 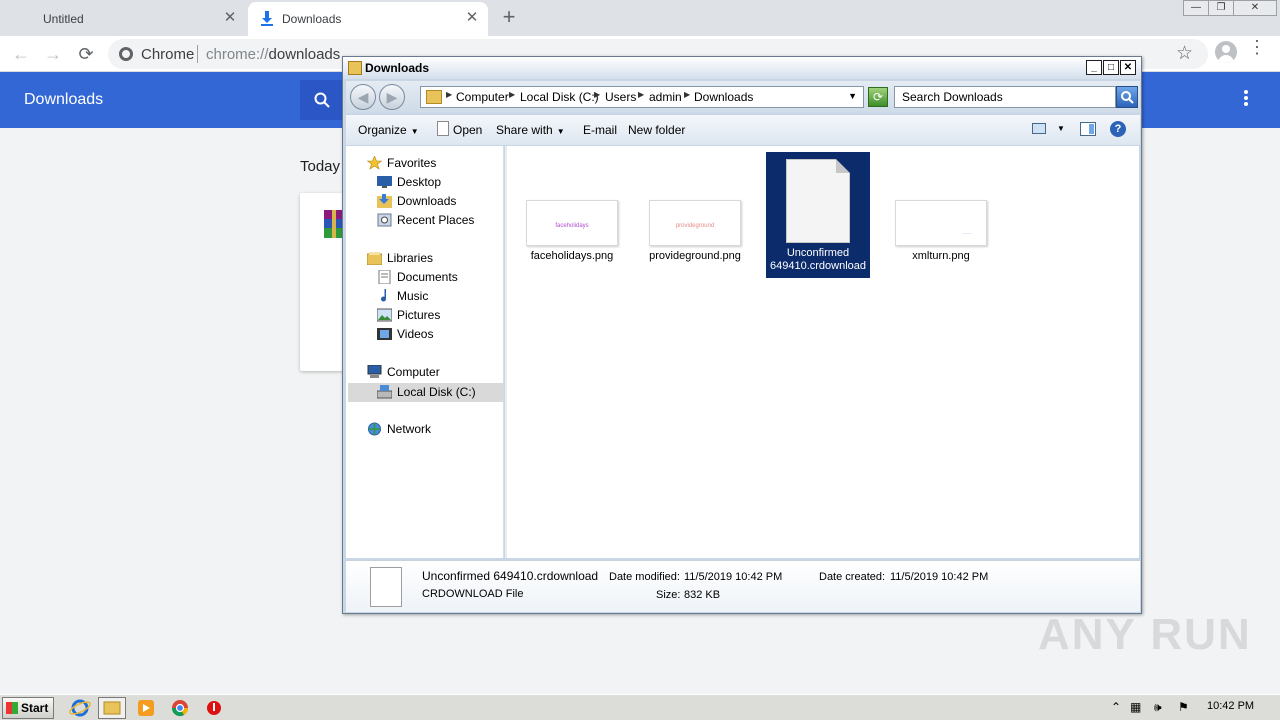 I want to click on maximize-button: □, so click(x=1111, y=67).